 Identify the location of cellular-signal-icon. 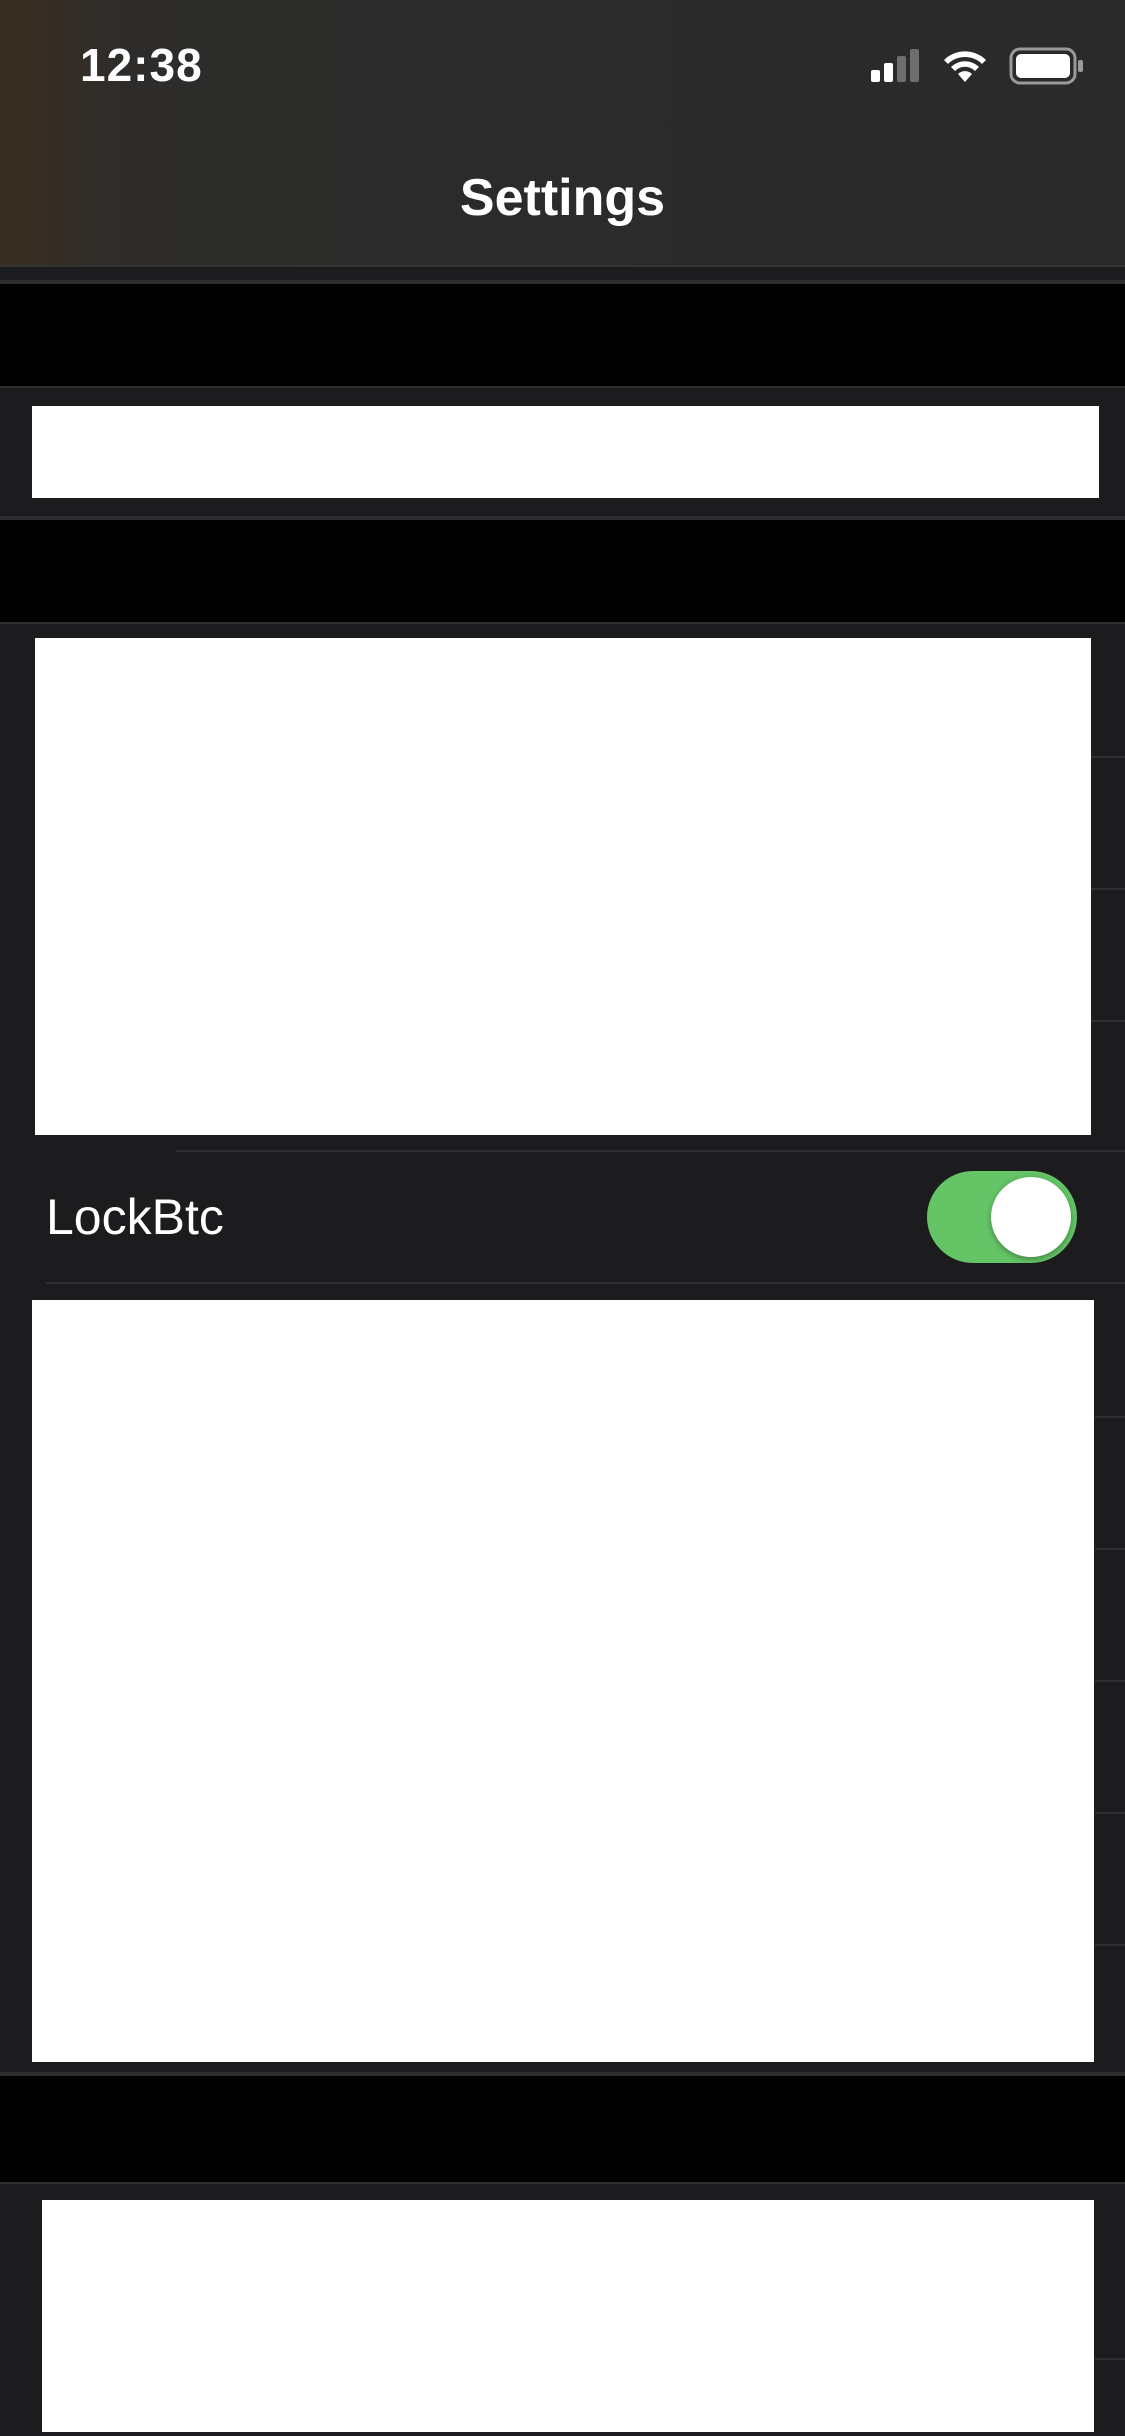
(895, 68).